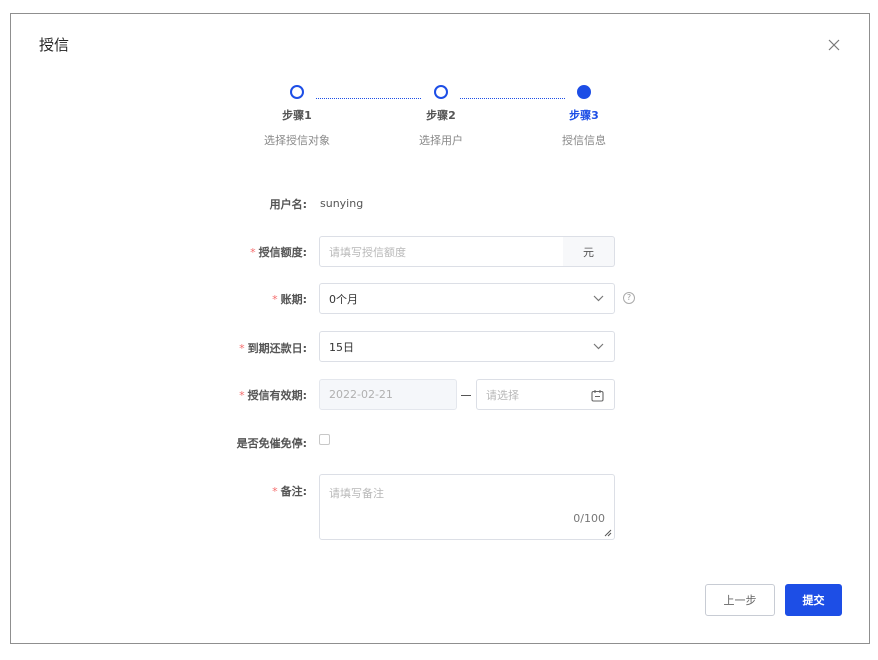 This screenshot has height=660, width=878. I want to click on remark-textarea: 请填写备注 0/100, so click(467, 507).